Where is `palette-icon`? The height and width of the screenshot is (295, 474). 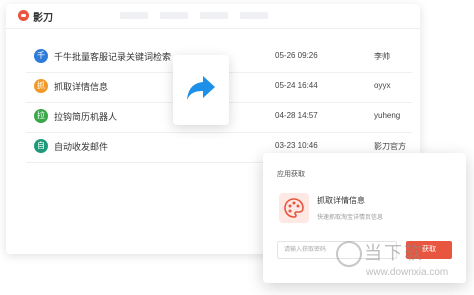 palette-icon is located at coordinates (294, 208).